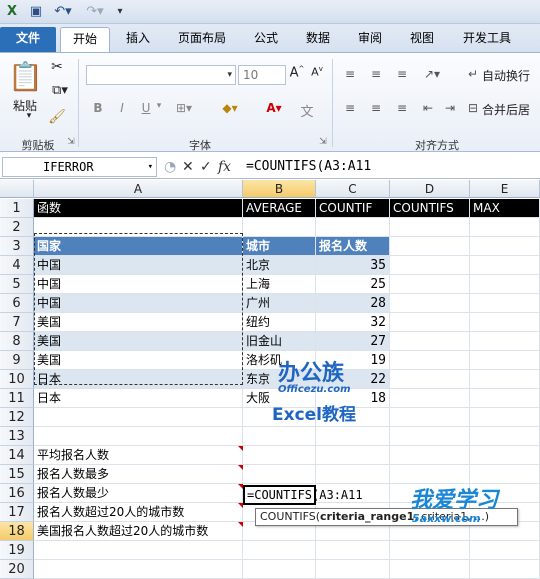 The image size is (540, 579). I want to click on clipboard-launcher-icon: ⇲, so click(71, 142).